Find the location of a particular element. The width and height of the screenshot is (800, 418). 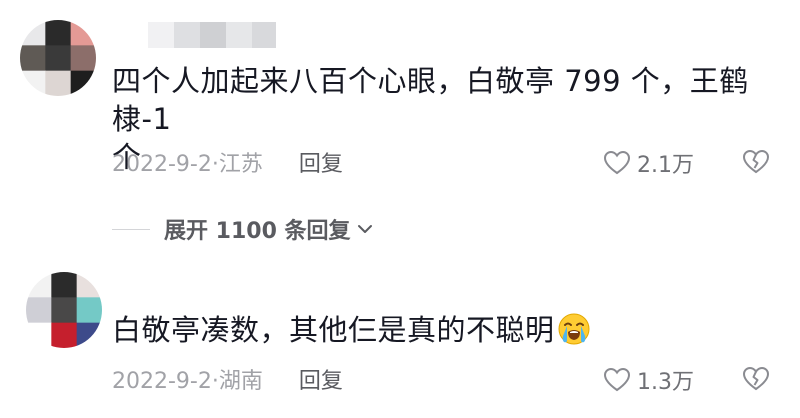

divider is located at coordinates (131, 229).